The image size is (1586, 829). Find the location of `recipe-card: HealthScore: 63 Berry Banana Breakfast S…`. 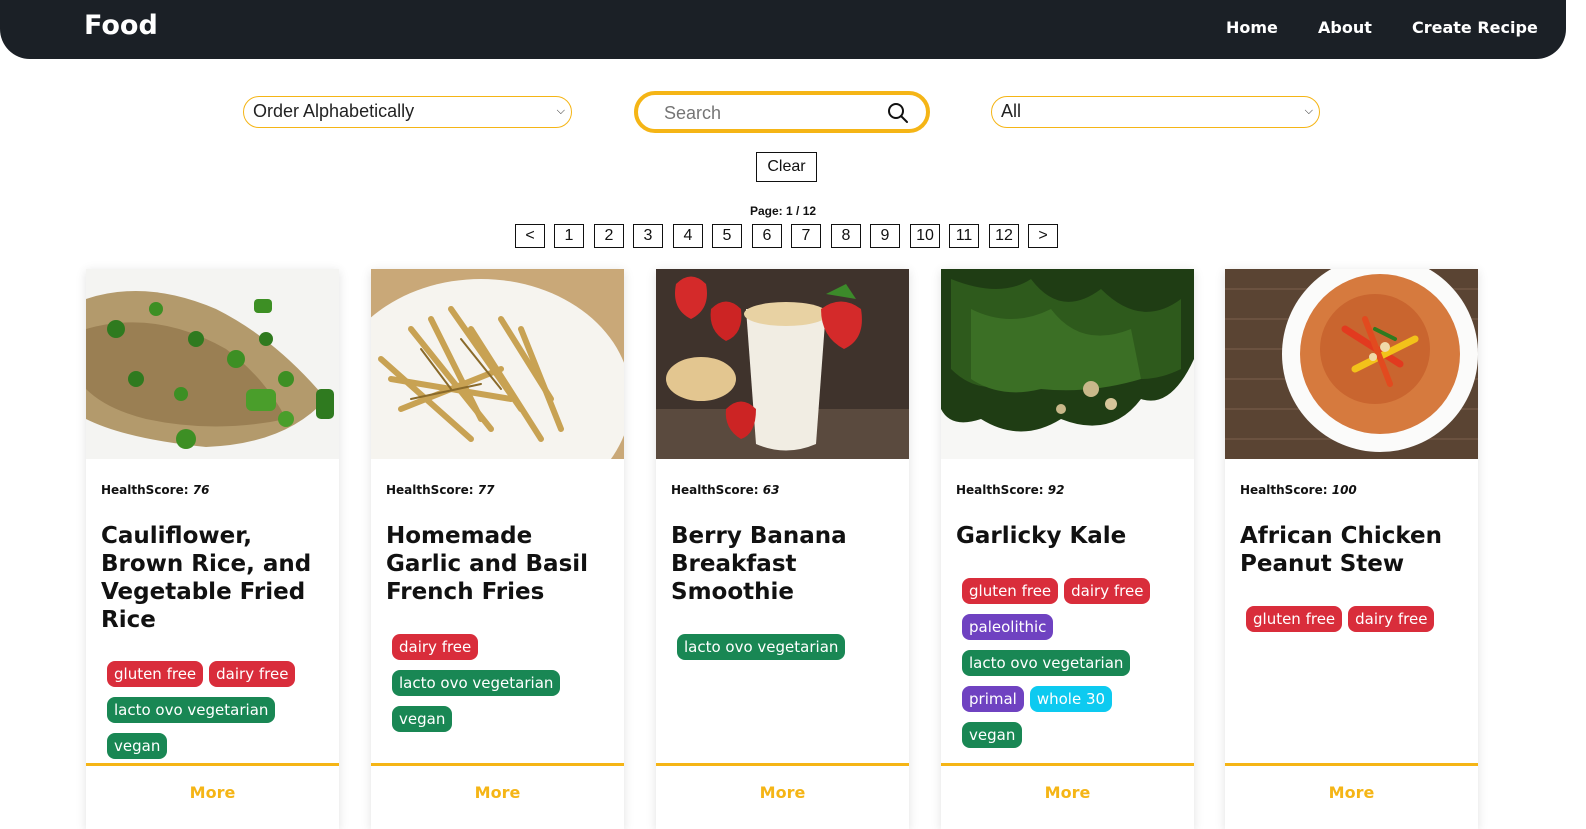

recipe-card: HealthScore: 63 Berry Banana Breakfast S… is located at coordinates (782, 549).